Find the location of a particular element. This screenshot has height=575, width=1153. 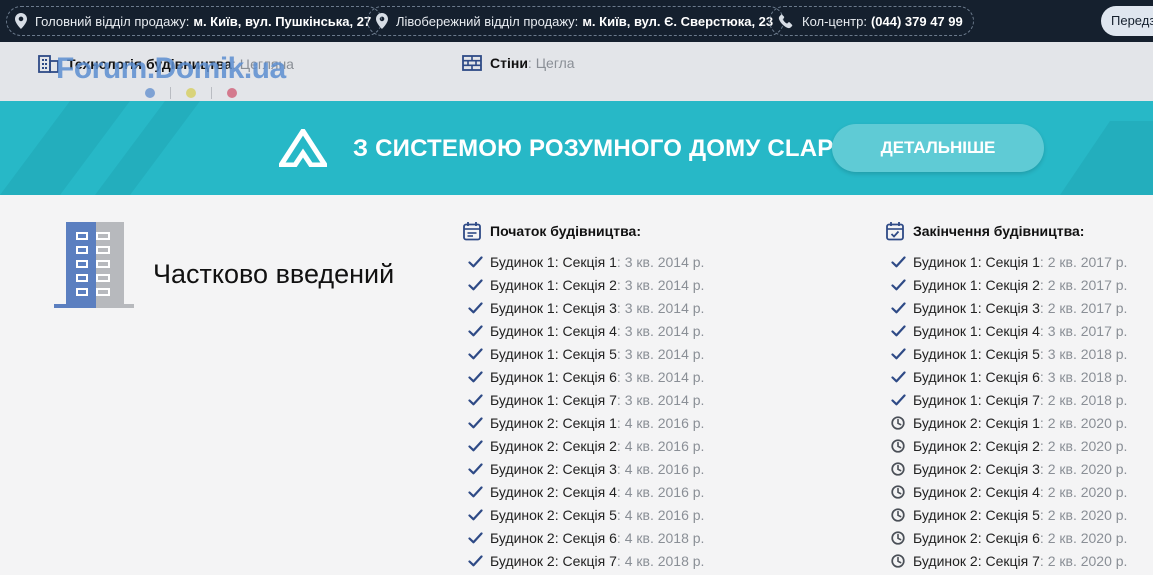

end-title: Закінчення будівництва: is located at coordinates (999, 231).